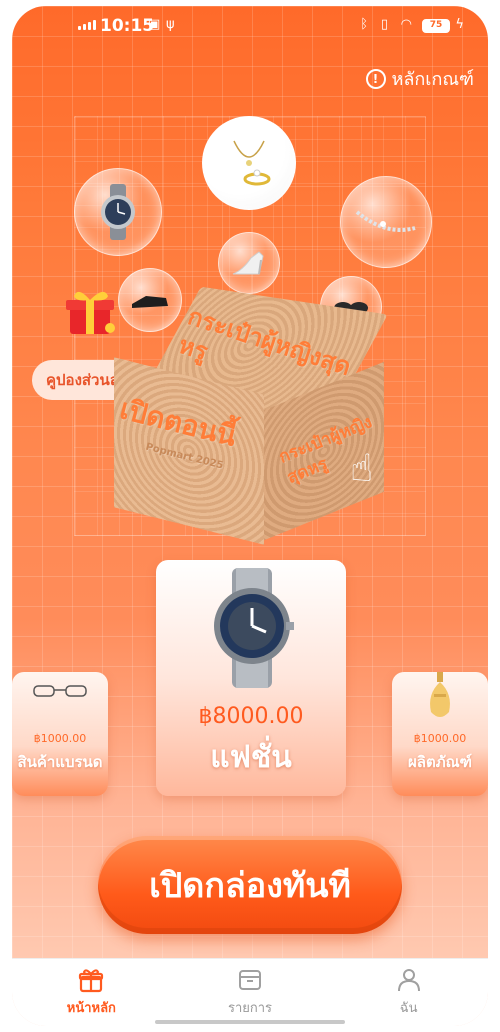  Describe the element at coordinates (250, 26) in the screenshot. I see `status-bar: 10:15 ▣ ψ ᛒ ▯ ◠ 75 ϟ` at that location.